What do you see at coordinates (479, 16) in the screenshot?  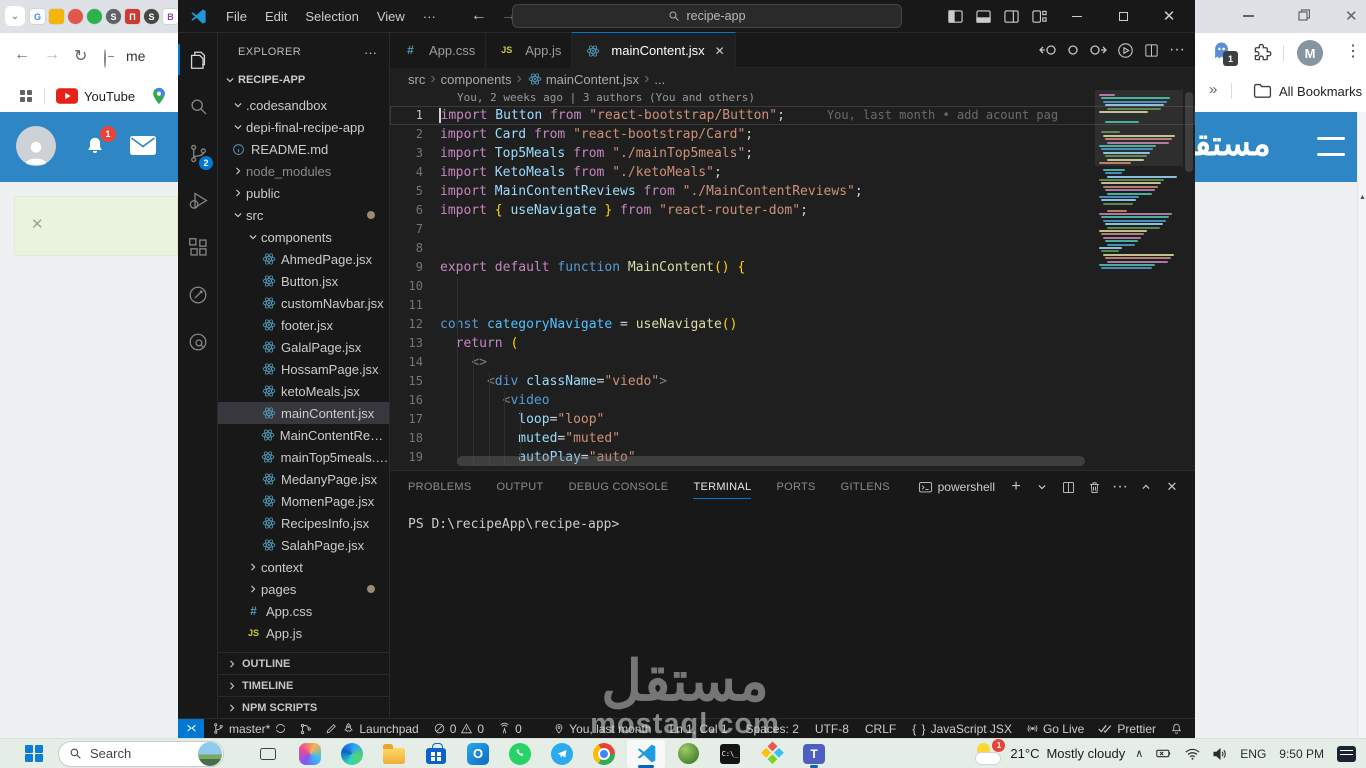 I see `nav-back-icon: ←` at bounding box center [479, 16].